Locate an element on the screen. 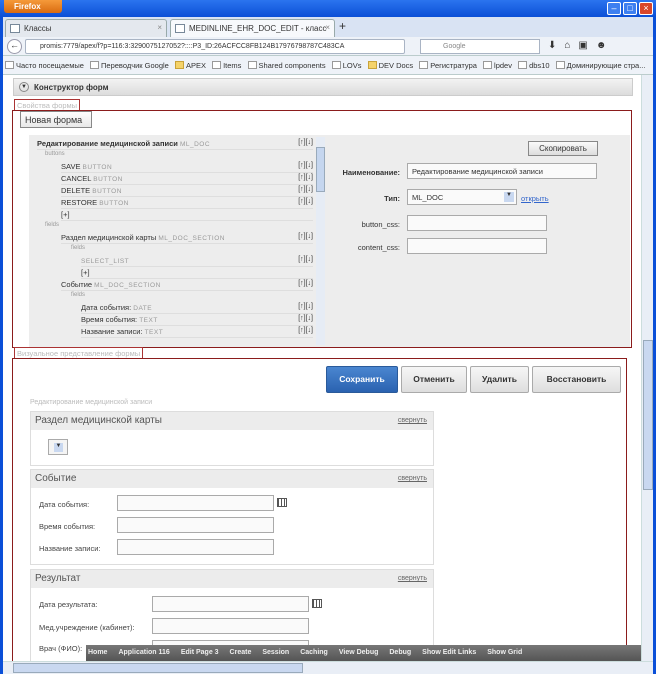  tab-label: Классы is located at coordinates (38, 28).